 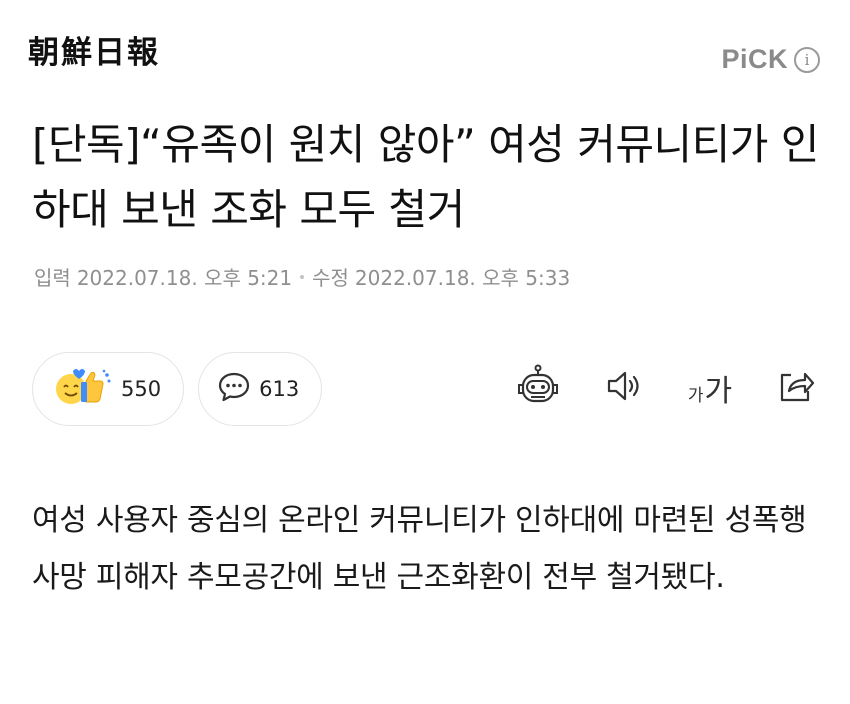 I want to click on pick-badge: PiCK i, so click(x=770, y=59).